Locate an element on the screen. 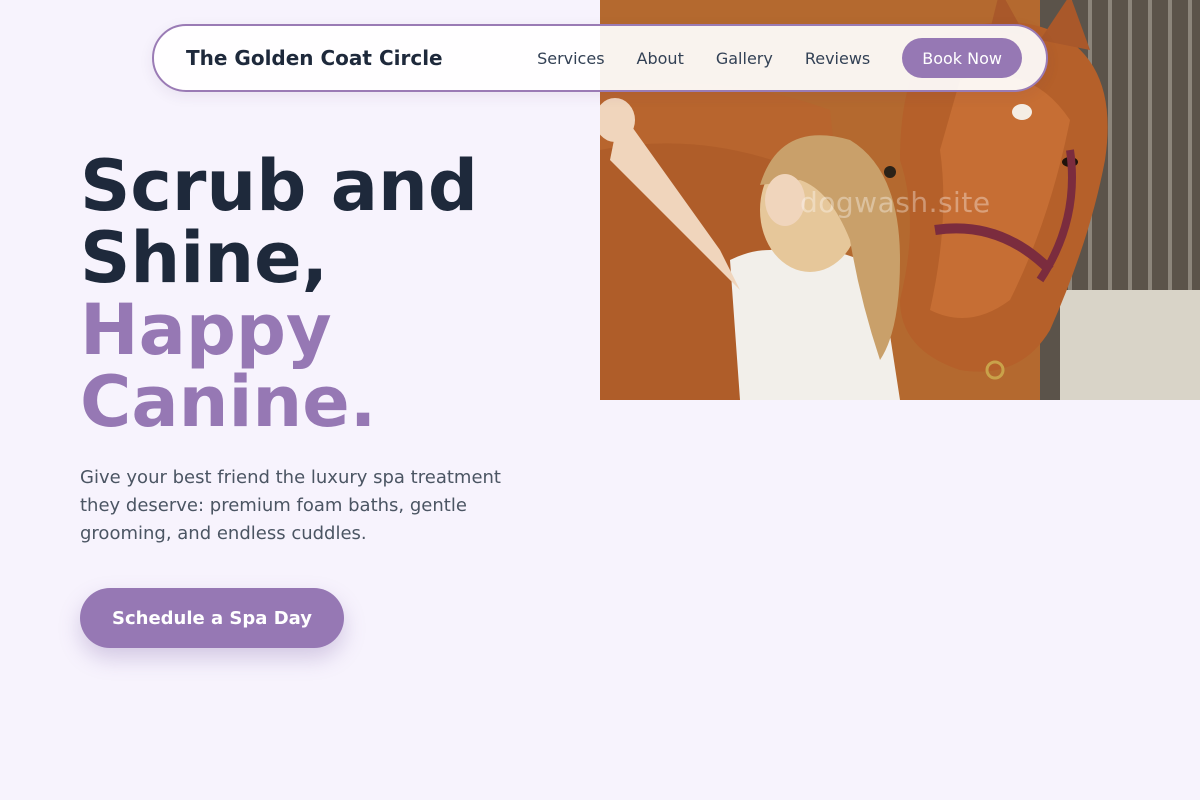  schedule-spa-day-button: Schedule a Spa Day is located at coordinates (212, 618).